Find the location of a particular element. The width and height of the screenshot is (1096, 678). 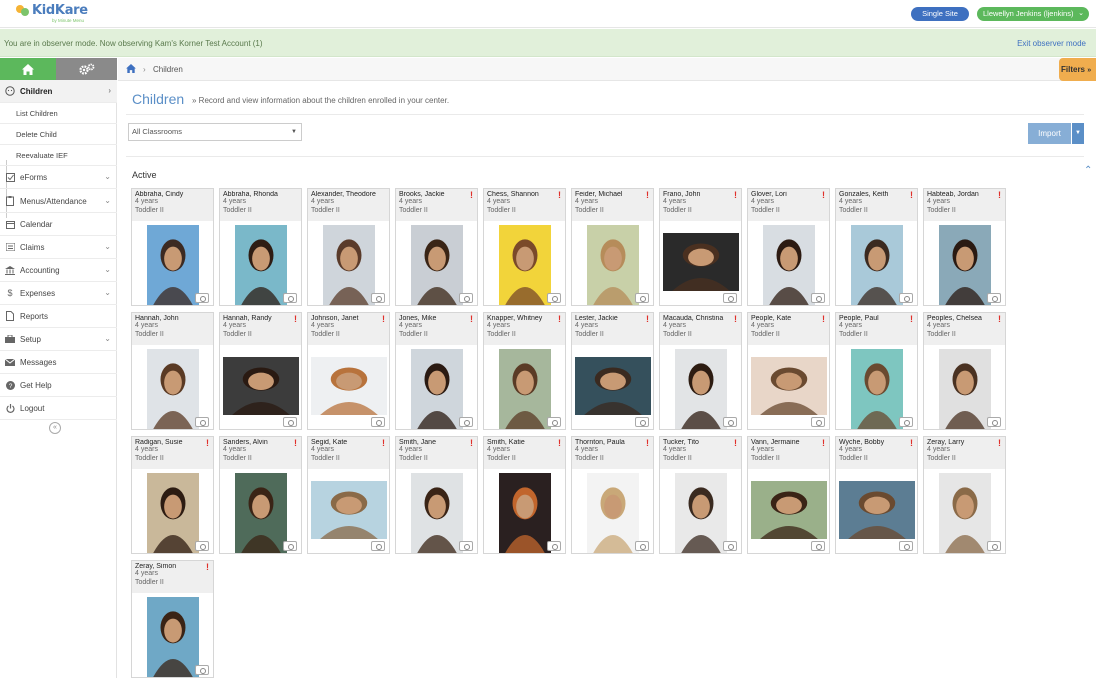

kidkare-logo: KidKare by Minute Menu is located at coordinates (52, 13).